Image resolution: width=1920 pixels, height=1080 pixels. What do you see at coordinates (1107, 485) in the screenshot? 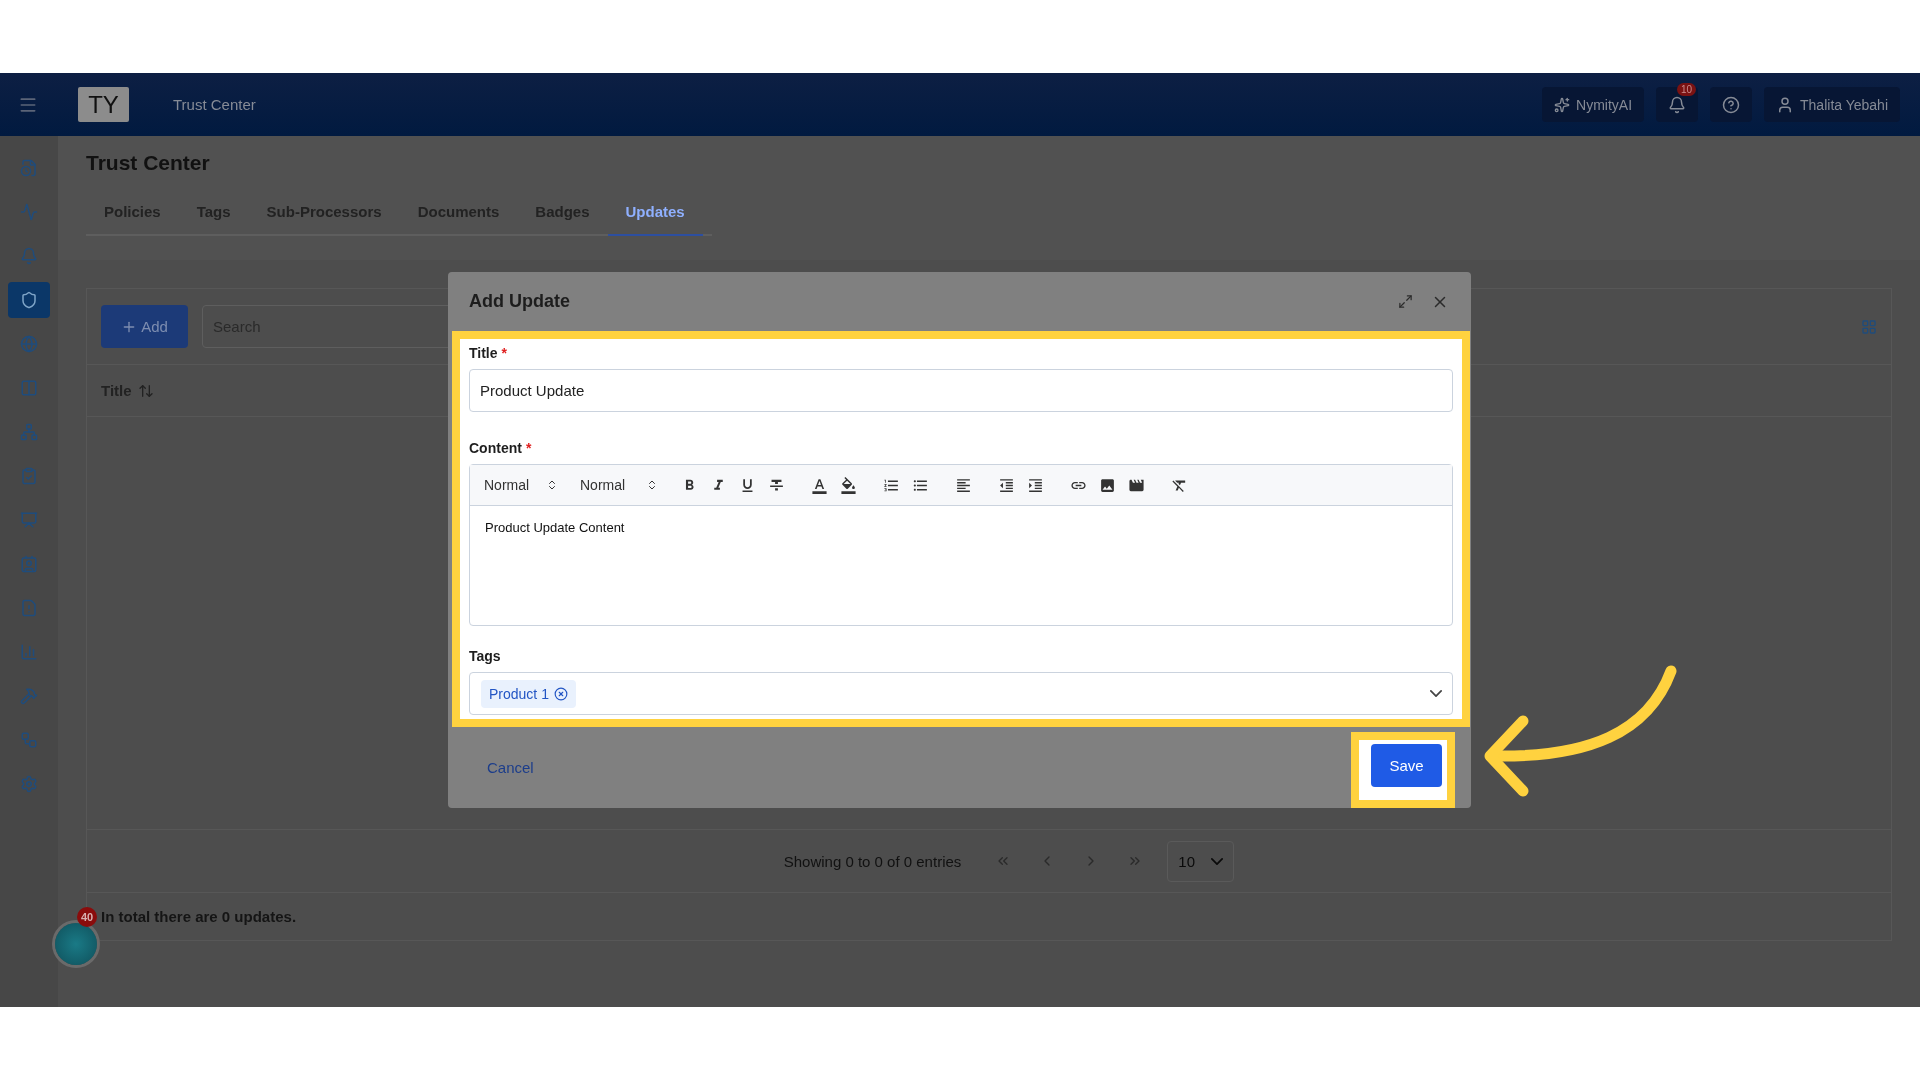
I see `image-icon` at bounding box center [1107, 485].